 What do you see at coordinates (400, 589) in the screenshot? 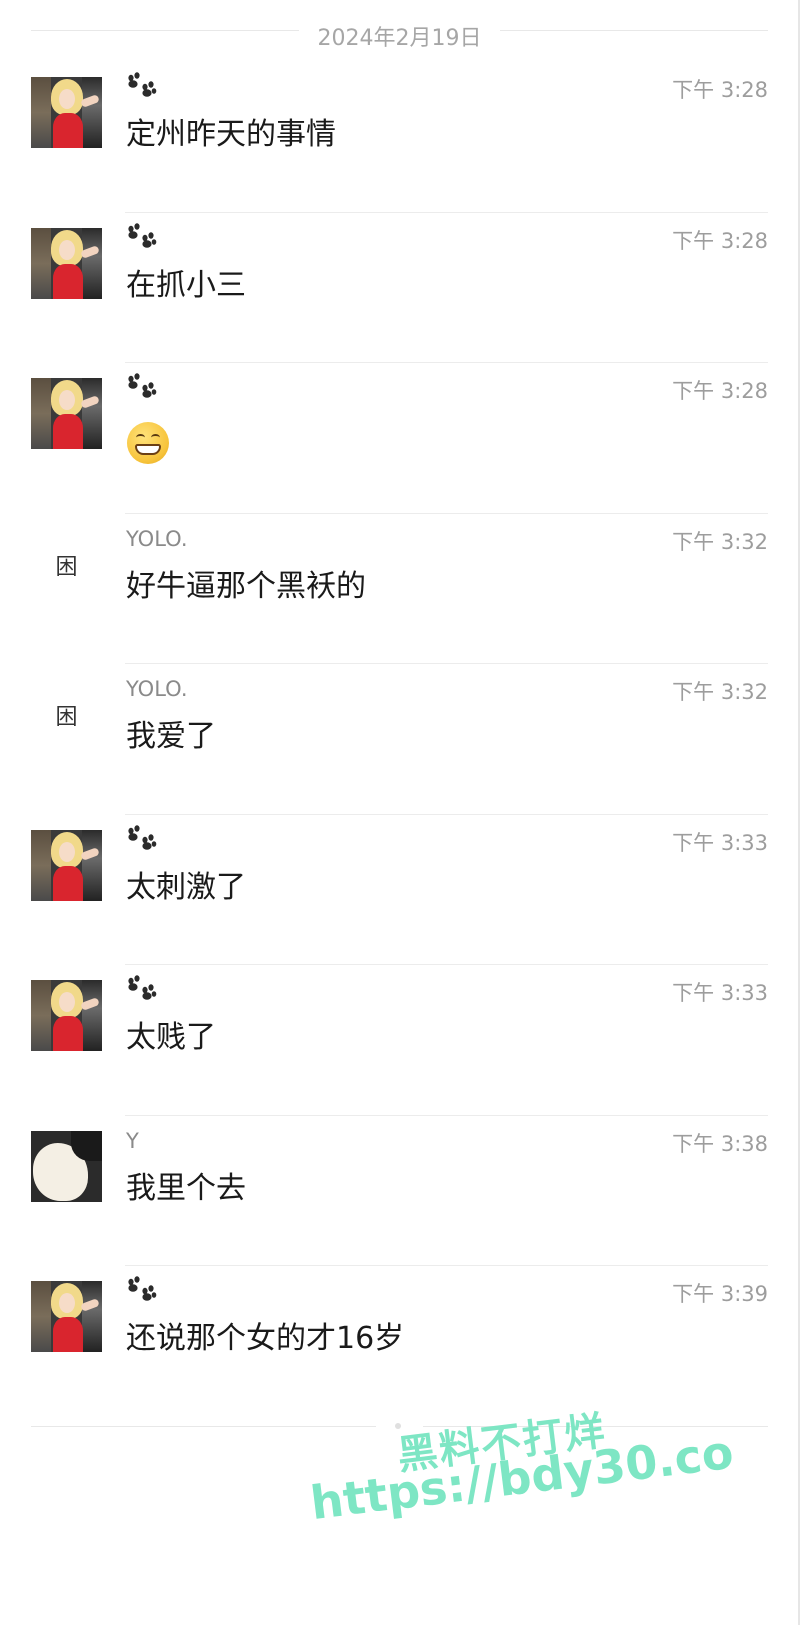
I see `message-row: 困 YOLO. 下午 3:32 好牛逼那个黑袄的` at bounding box center [400, 589].